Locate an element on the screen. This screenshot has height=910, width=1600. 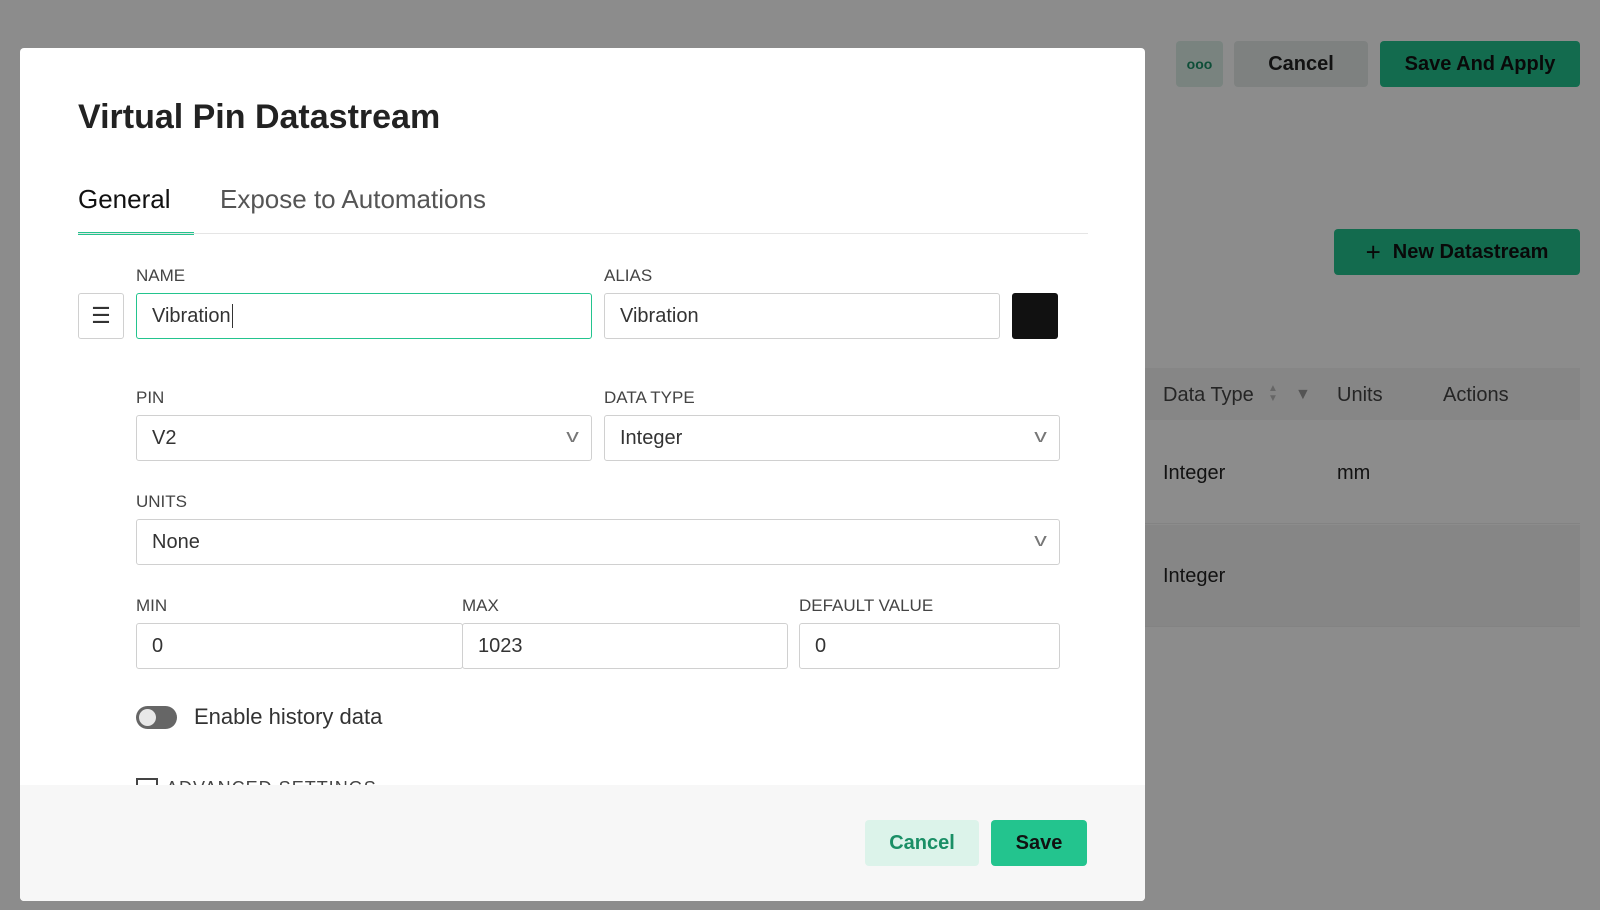
units-select: None v is located at coordinates (598, 542).